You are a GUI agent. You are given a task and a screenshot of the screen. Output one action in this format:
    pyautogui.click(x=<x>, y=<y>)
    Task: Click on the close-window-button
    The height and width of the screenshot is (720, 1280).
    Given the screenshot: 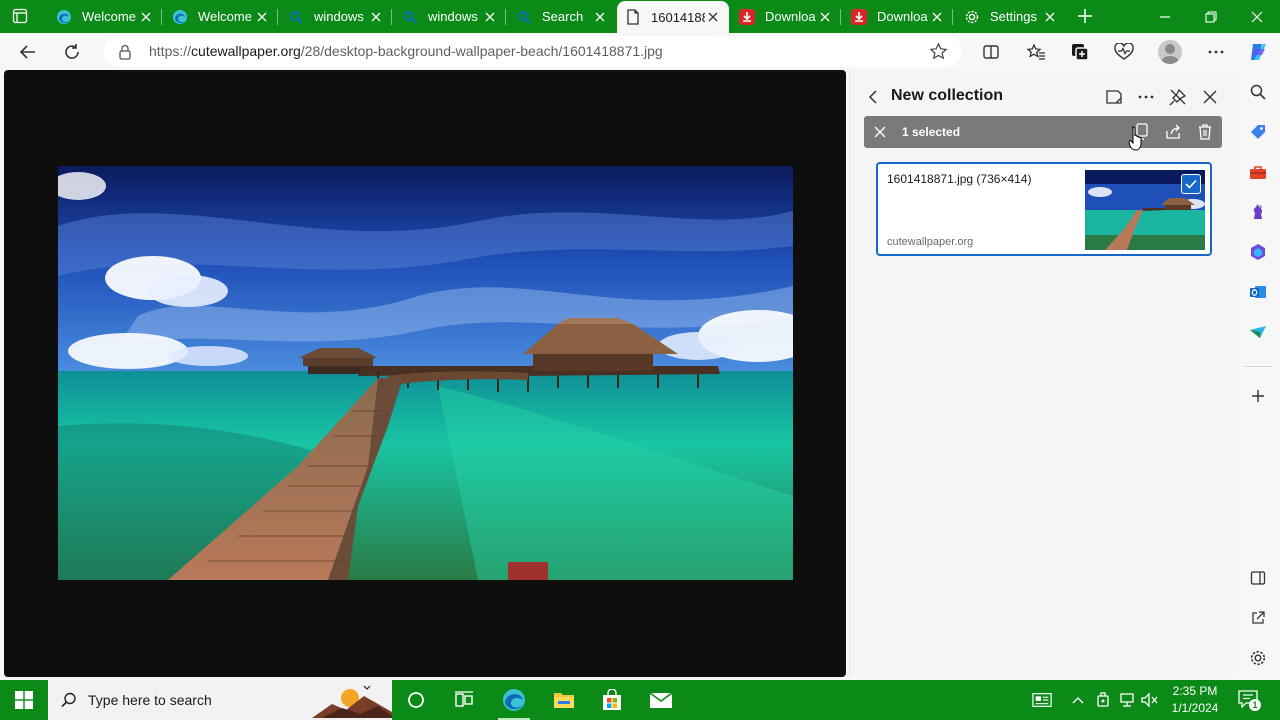 What is the action you would take?
    pyautogui.click(x=1257, y=16)
    